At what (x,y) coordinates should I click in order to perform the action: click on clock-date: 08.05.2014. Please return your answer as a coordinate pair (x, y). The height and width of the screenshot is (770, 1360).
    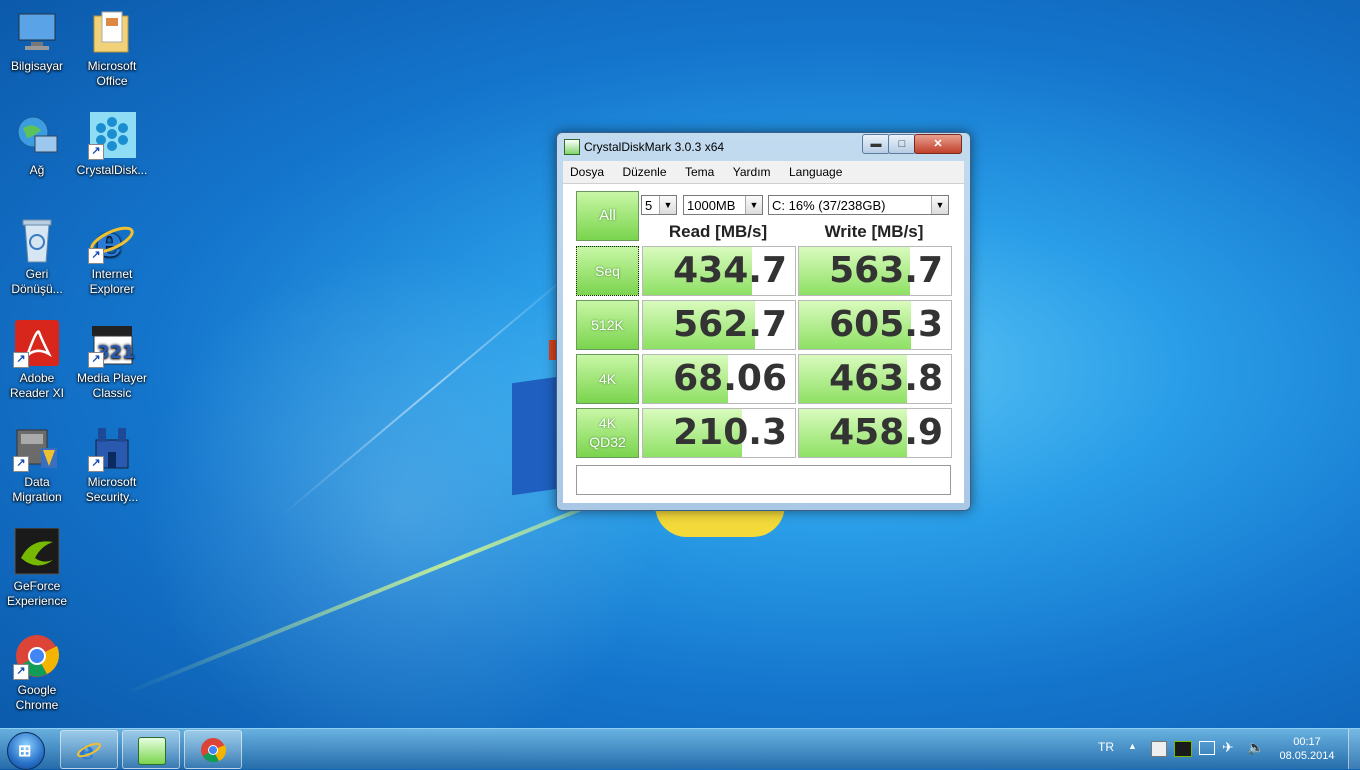
    Looking at the image, I should click on (1307, 756).